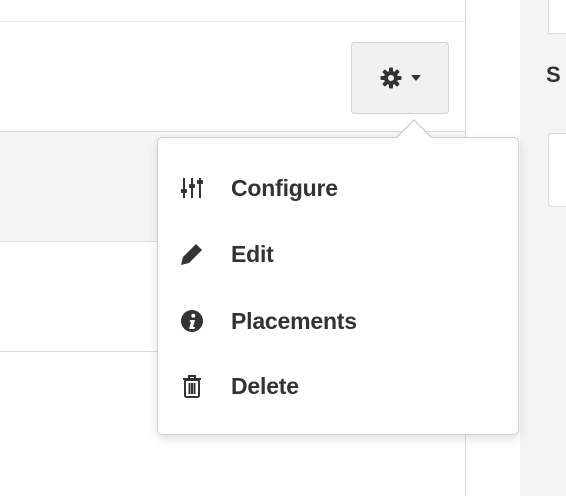 Image resolution: width=566 pixels, height=496 pixels. What do you see at coordinates (553, 74) in the screenshot?
I see `sidebar-heading: S` at bounding box center [553, 74].